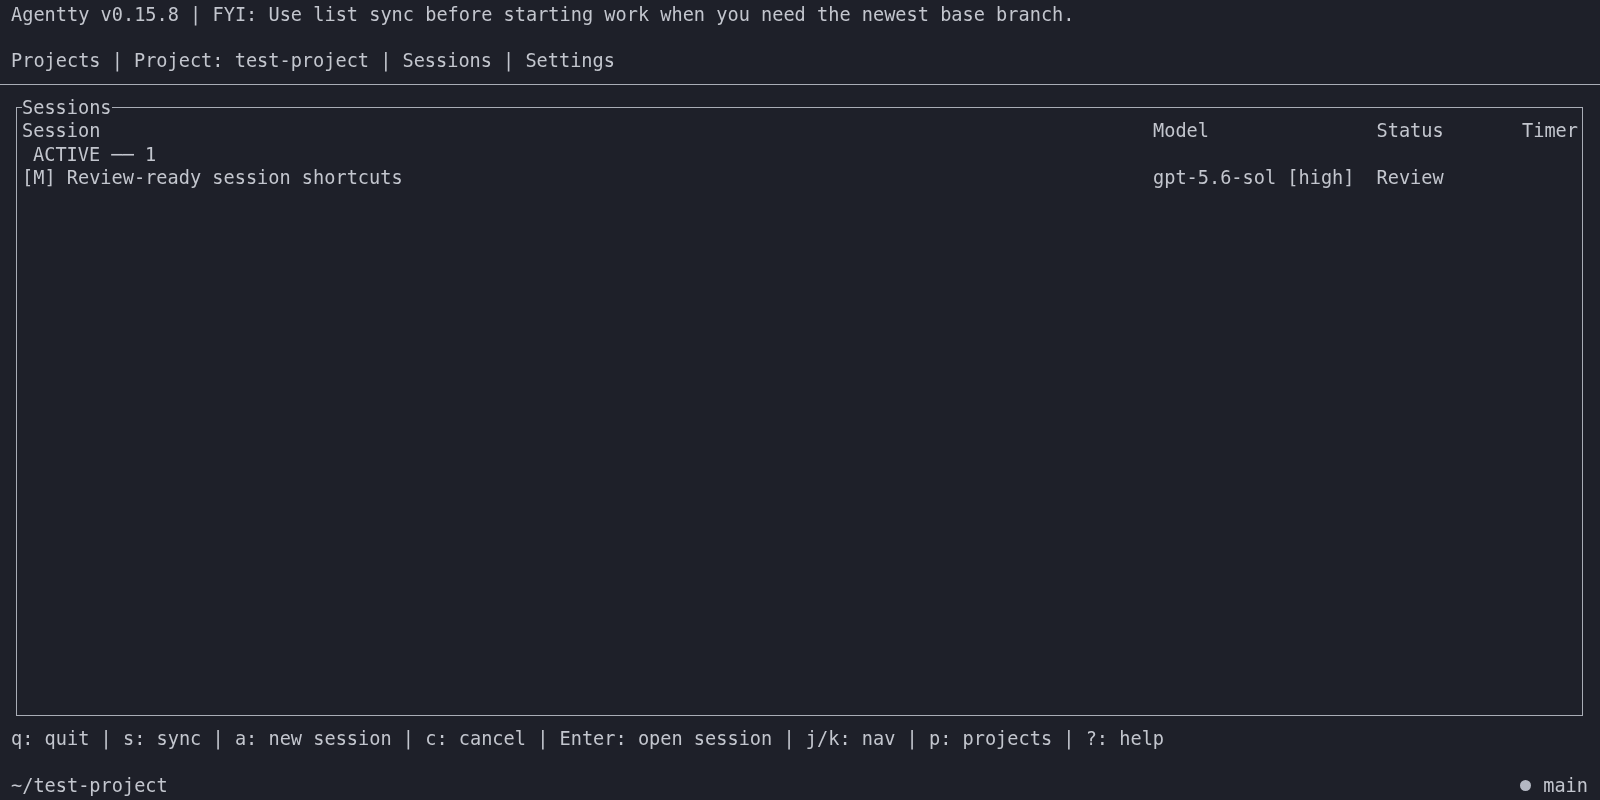  What do you see at coordinates (1526, 786) in the screenshot?
I see `status-dot-icon` at bounding box center [1526, 786].